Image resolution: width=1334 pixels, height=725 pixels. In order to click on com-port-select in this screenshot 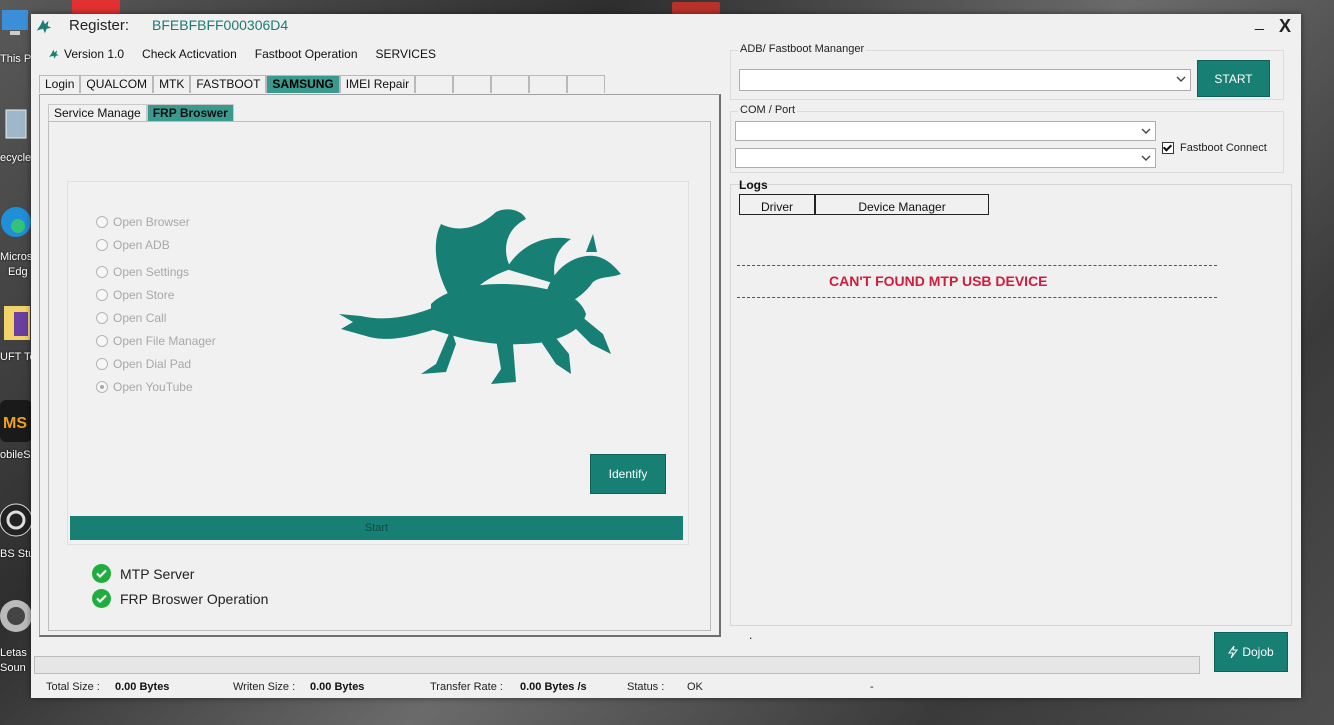, I will do `click(945, 131)`.